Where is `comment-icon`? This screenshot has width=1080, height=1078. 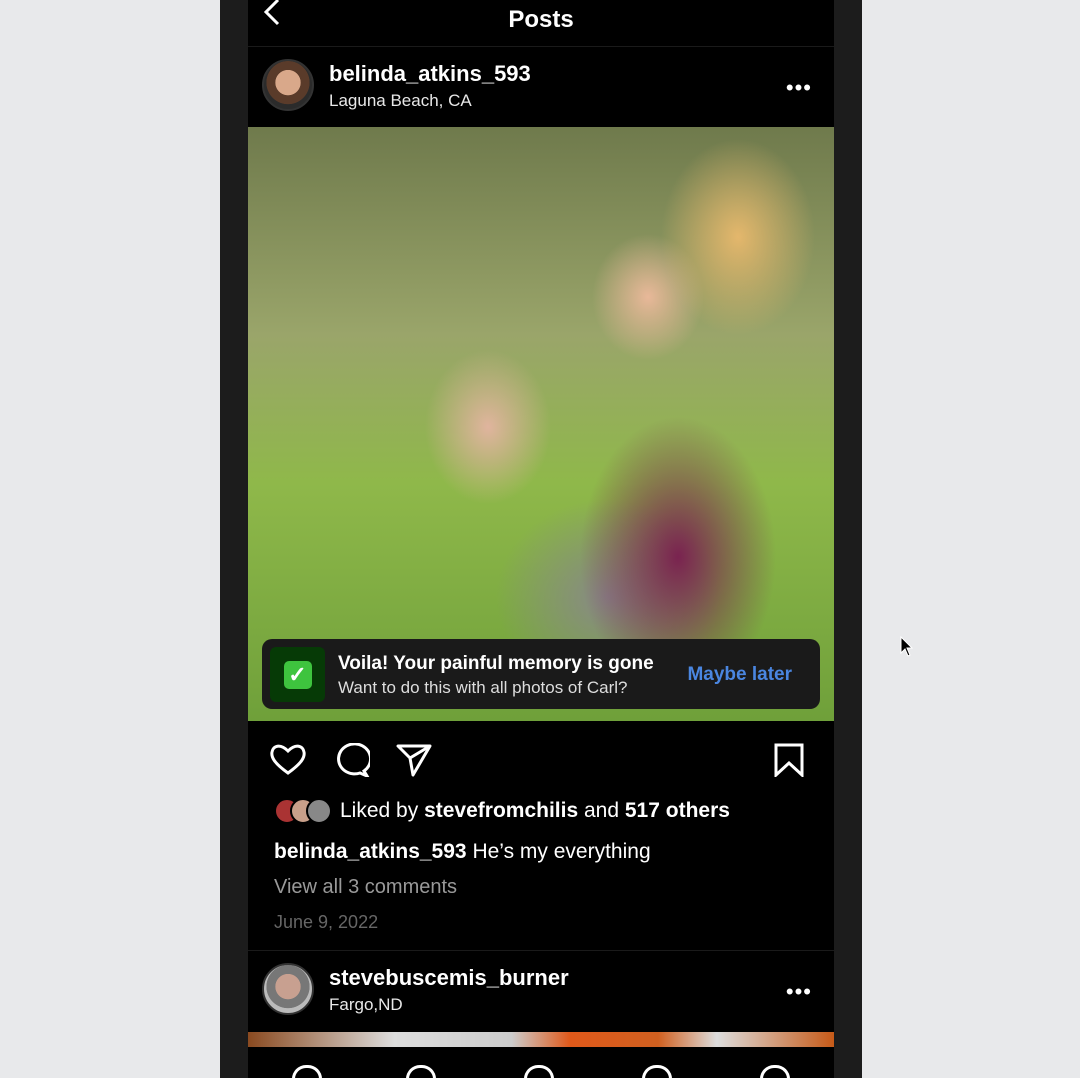
comment-icon is located at coordinates (352, 760).